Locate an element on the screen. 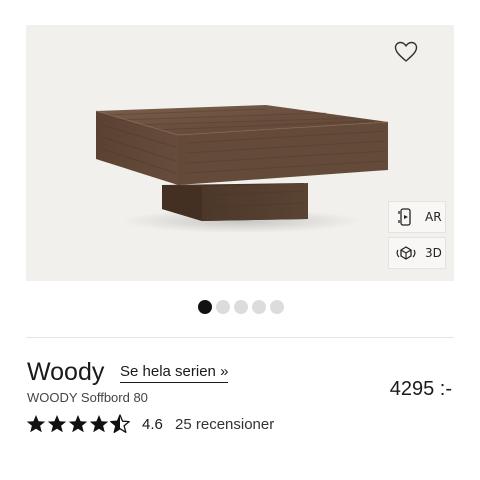 The image size is (480, 480). product-title: Woody is located at coordinates (66, 372).